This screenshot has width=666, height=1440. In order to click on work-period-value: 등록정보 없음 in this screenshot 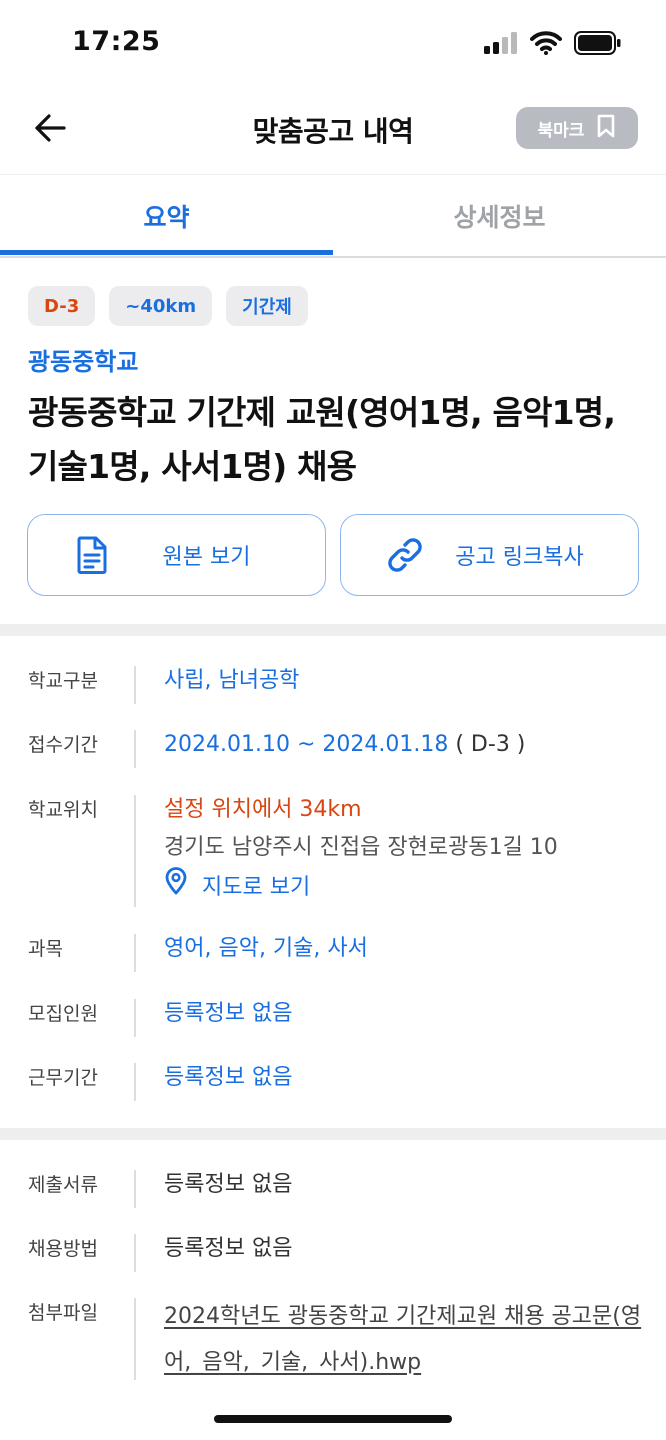, I will do `click(228, 1077)`.